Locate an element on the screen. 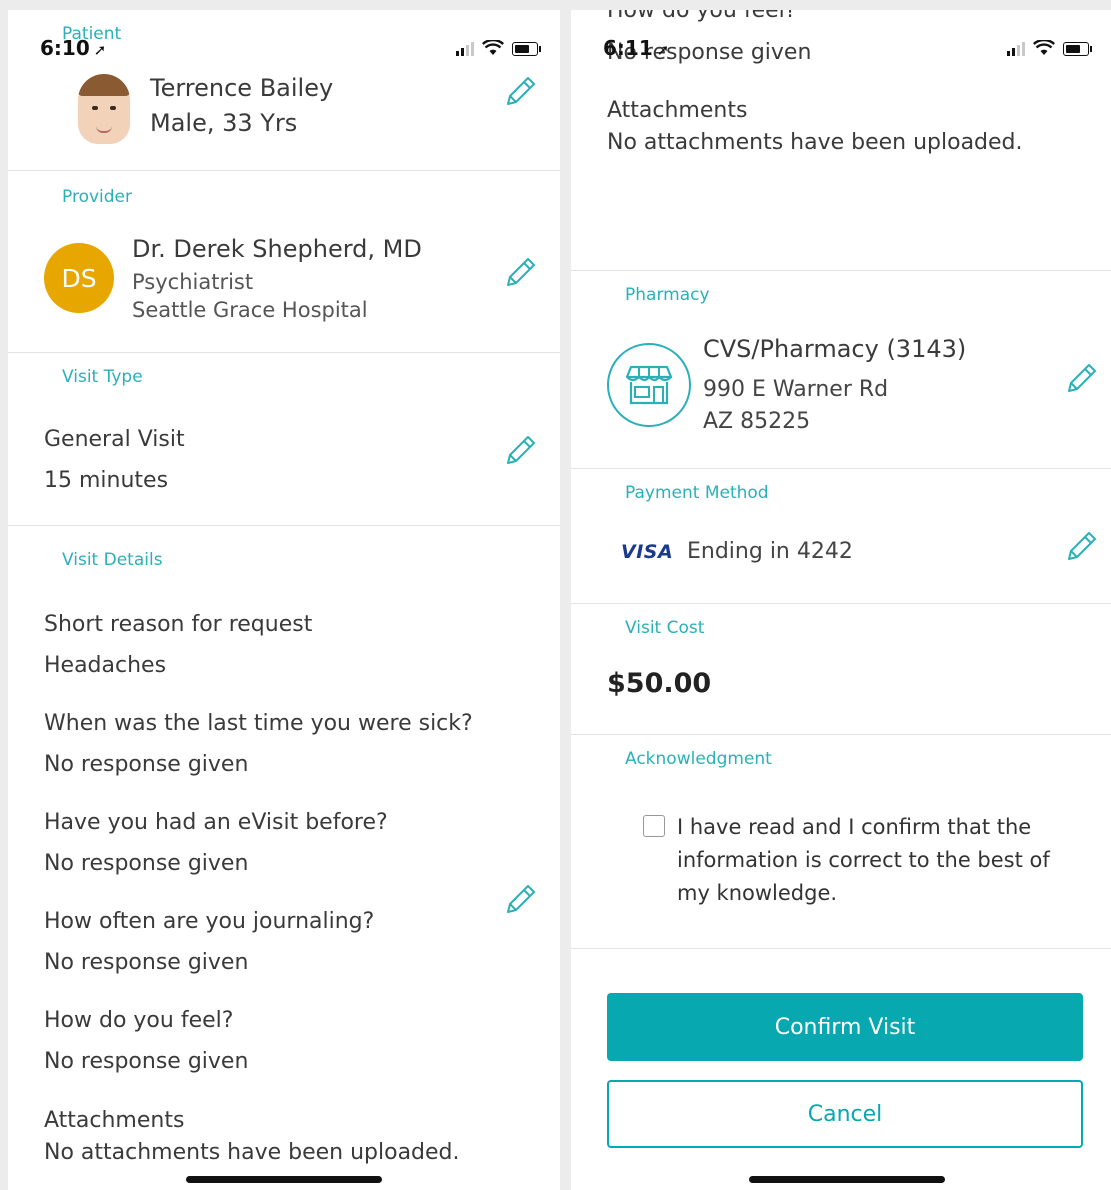 The width and height of the screenshot is (1111, 1190). status-time-text: 6:11 is located at coordinates (628, 48).